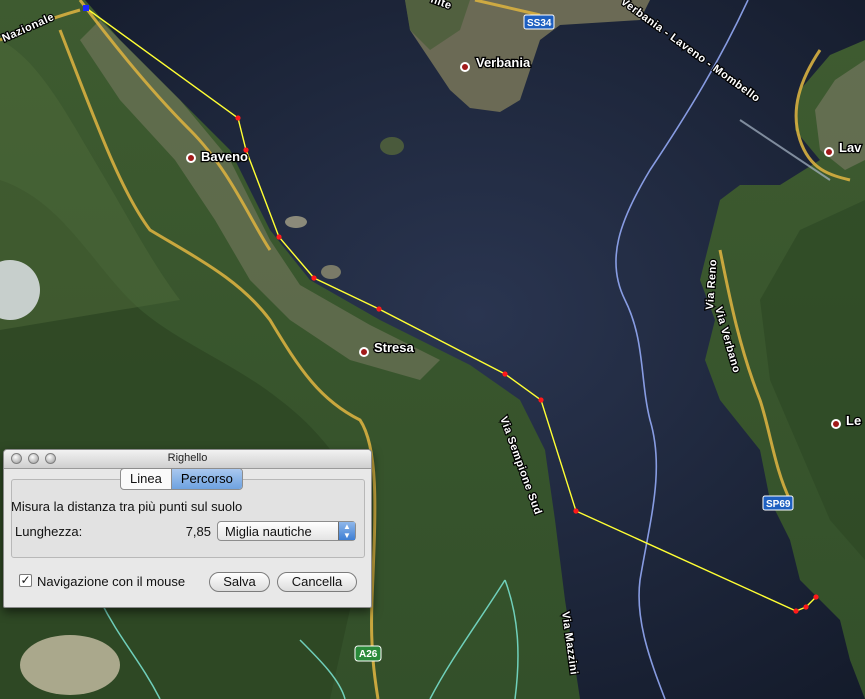 The width and height of the screenshot is (865, 699). What do you see at coordinates (394, 347) in the screenshot?
I see `place-label-stresa: Stresa` at bounding box center [394, 347].